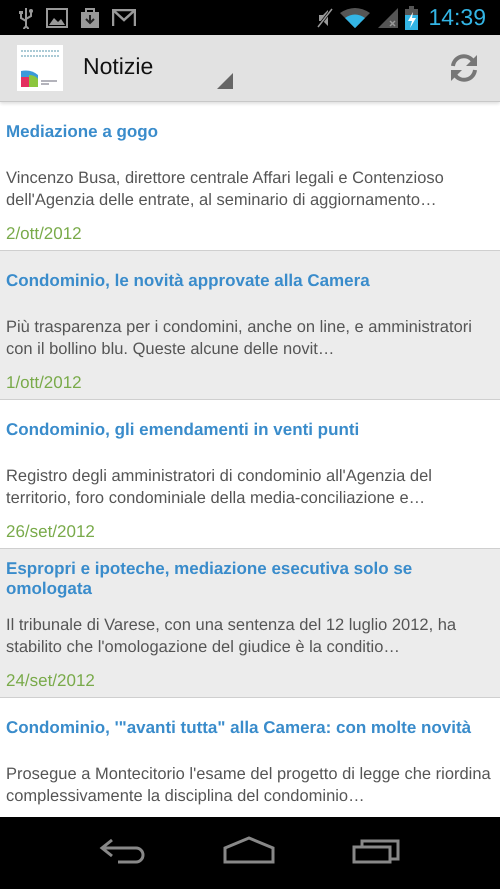 This screenshot has height=889, width=500. I want to click on news-title: Espropri e ipoteche, mediazione esecutiva solo se omologata, so click(210, 579).